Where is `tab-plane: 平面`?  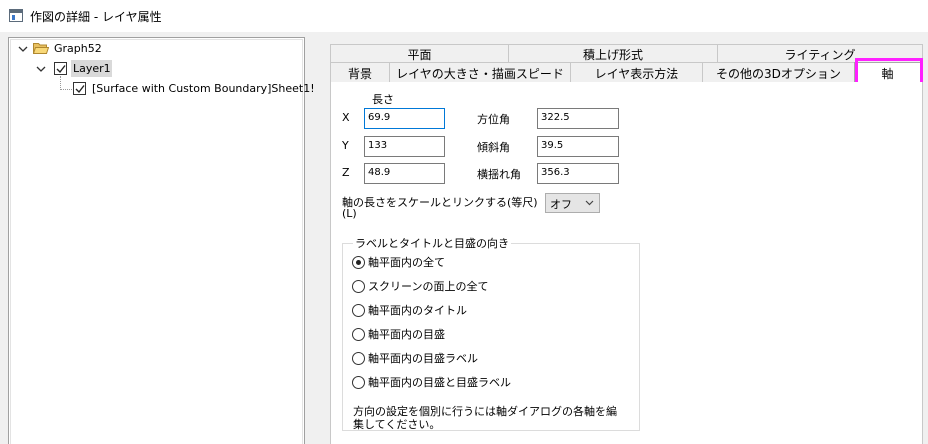 tab-plane: 平面 is located at coordinates (419, 53).